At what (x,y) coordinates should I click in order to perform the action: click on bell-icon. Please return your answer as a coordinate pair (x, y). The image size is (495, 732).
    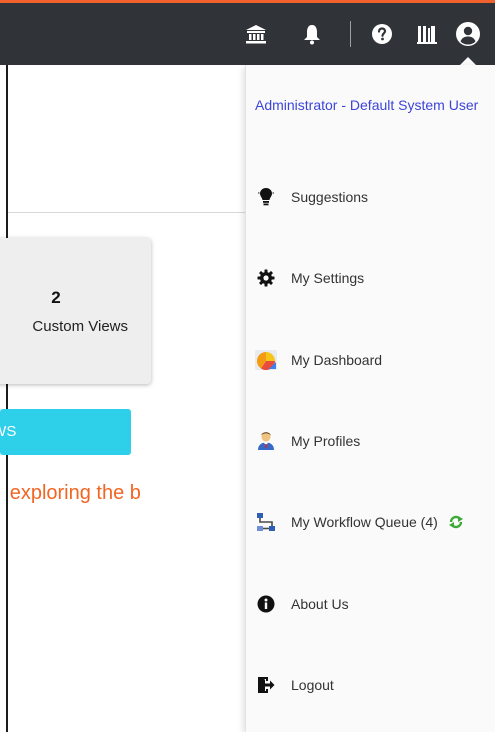
    Looking at the image, I should click on (312, 34).